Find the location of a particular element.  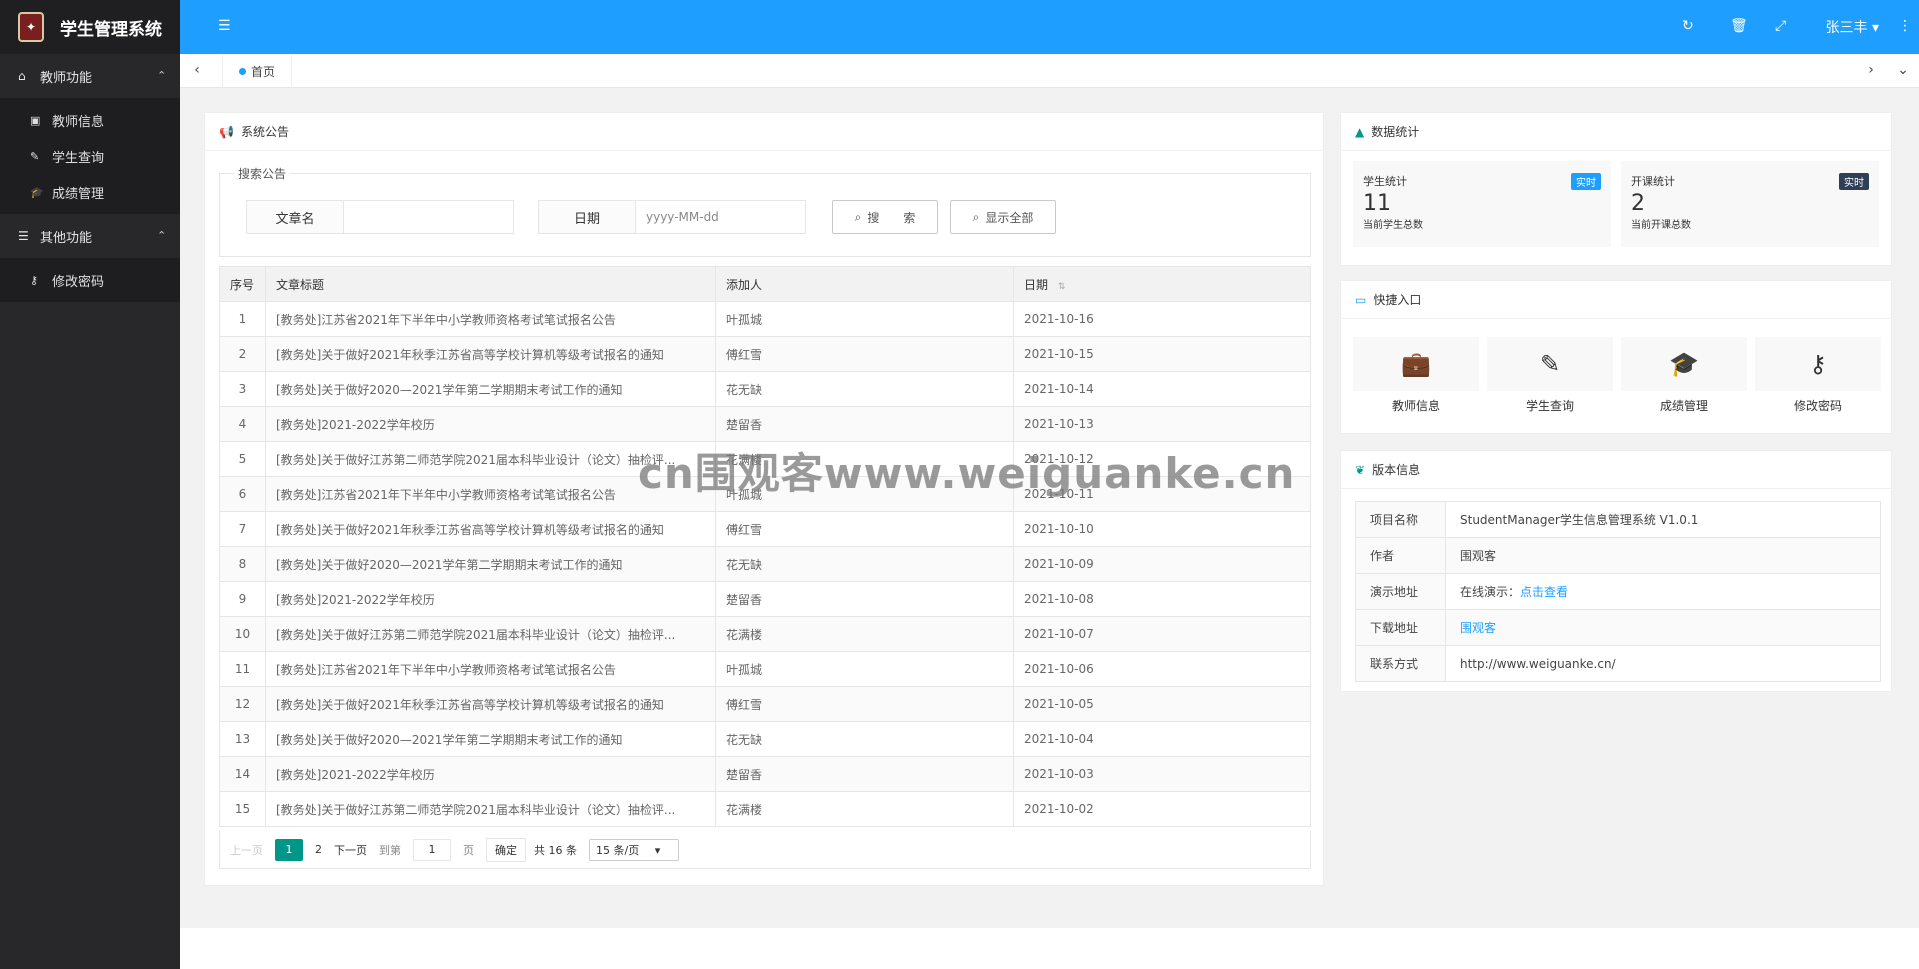

row-date: 2021-10-04 is located at coordinates (1162, 739).